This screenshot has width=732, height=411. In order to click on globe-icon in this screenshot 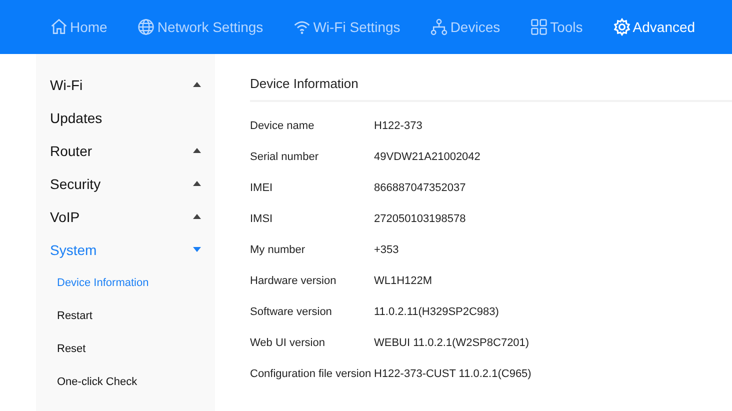, I will do `click(146, 27)`.